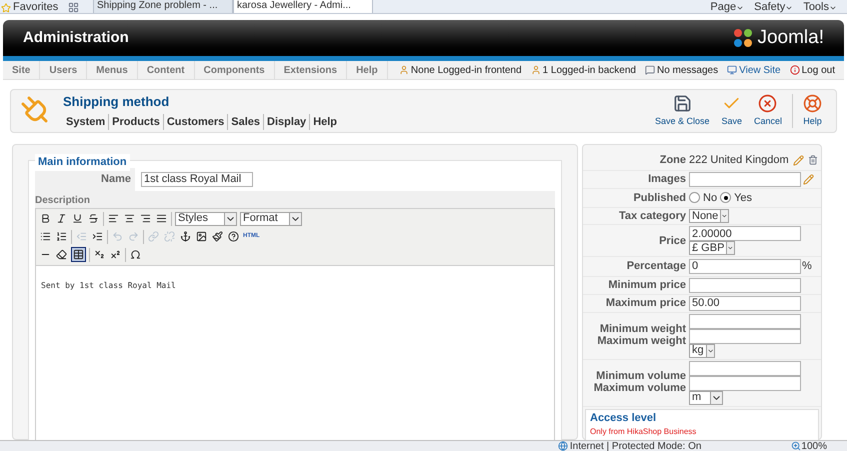  Describe the element at coordinates (112, 70) in the screenshot. I see `menu-item: Menus` at that location.